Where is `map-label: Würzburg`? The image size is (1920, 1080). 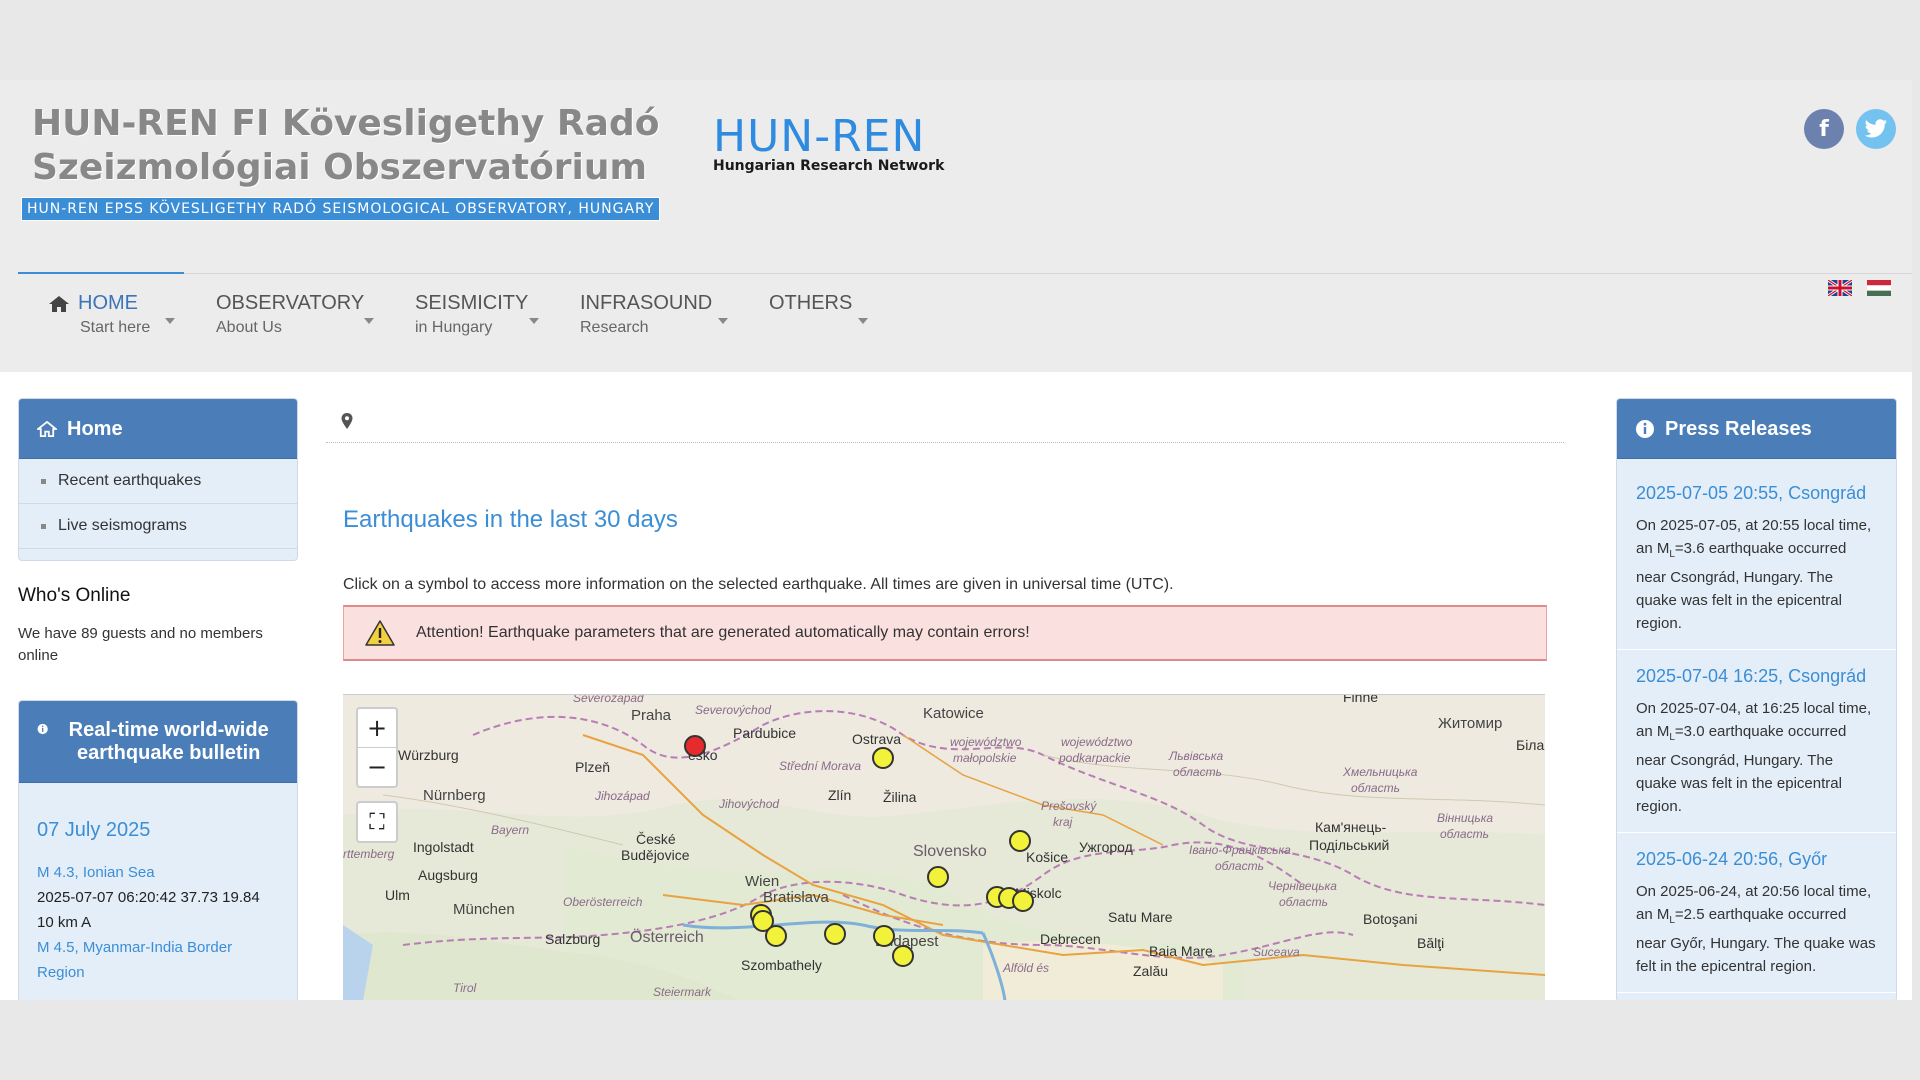
map-label: Würzburg is located at coordinates (428, 755).